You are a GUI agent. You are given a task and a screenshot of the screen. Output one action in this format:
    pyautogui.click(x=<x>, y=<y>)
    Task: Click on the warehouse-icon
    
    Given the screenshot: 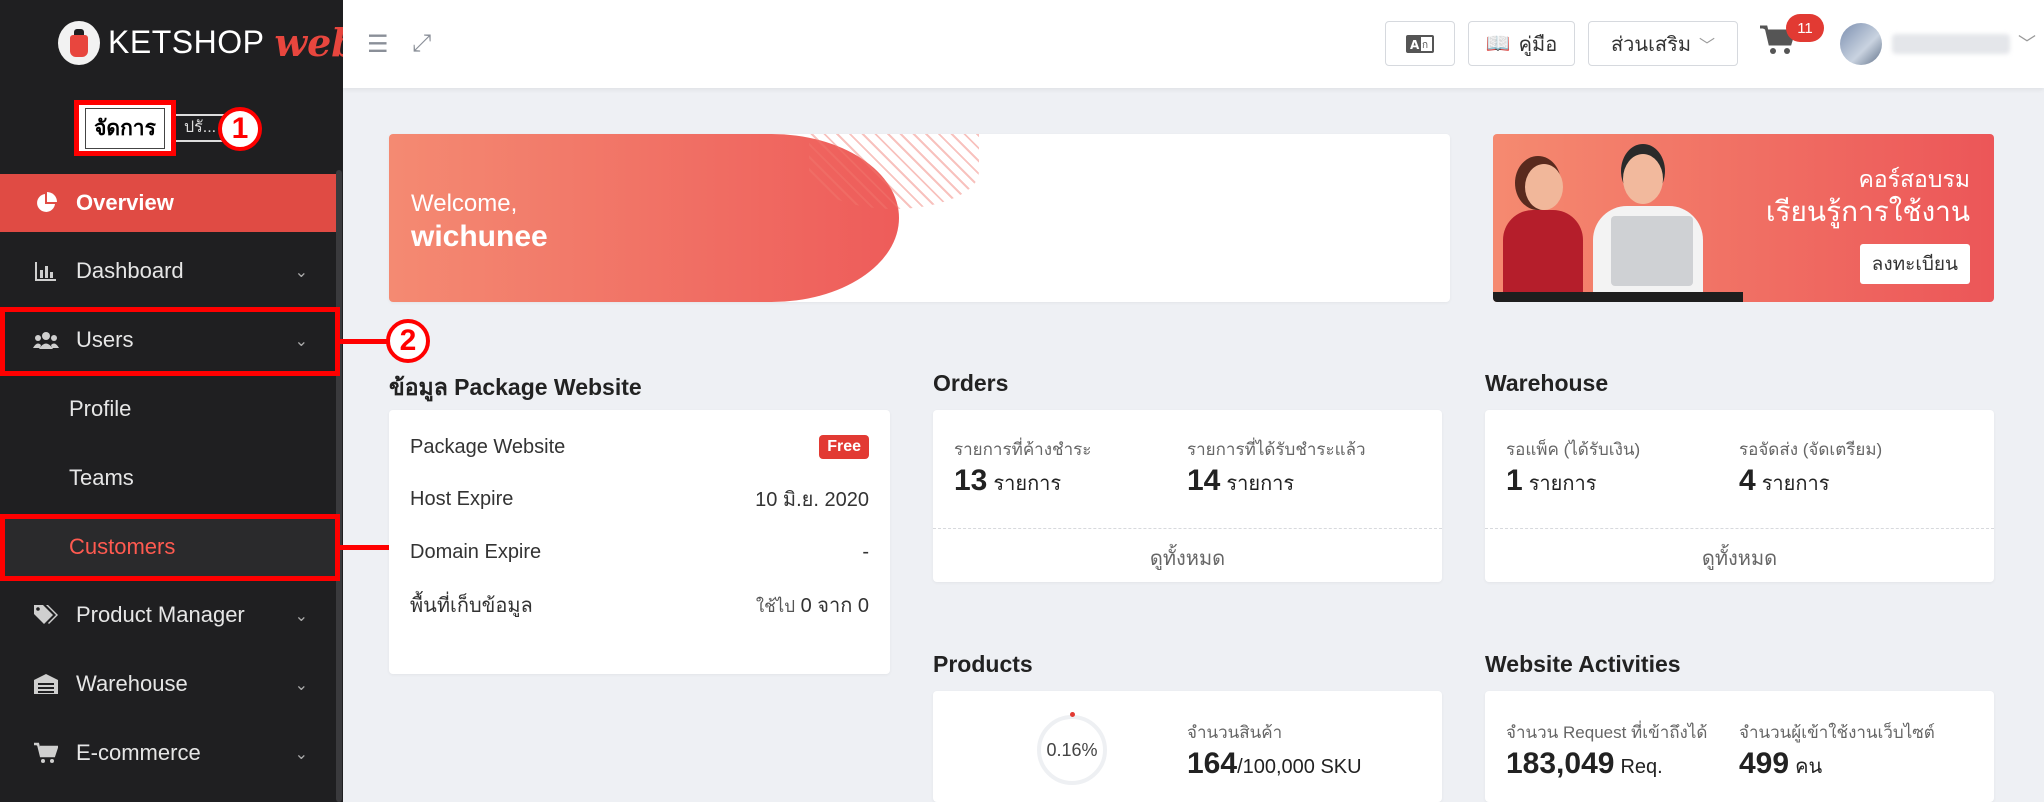 What is the action you would take?
    pyautogui.click(x=46, y=684)
    